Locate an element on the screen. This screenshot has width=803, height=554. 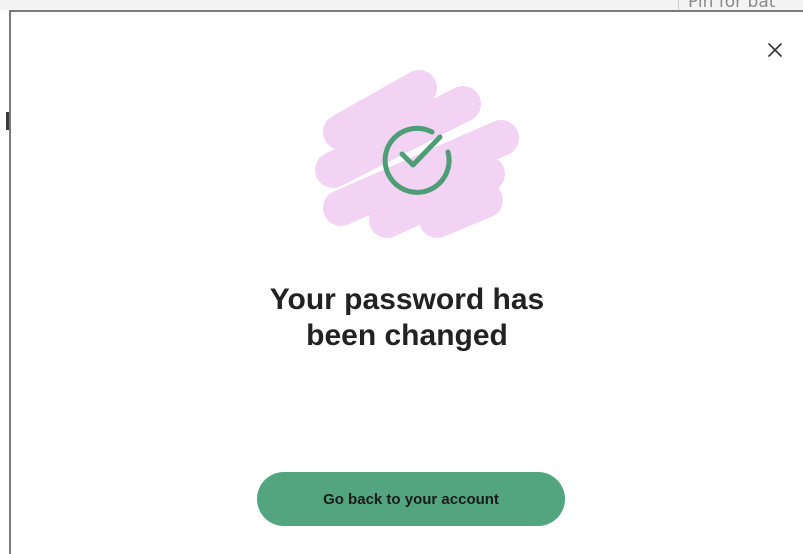
close-button is located at coordinates (775, 50).